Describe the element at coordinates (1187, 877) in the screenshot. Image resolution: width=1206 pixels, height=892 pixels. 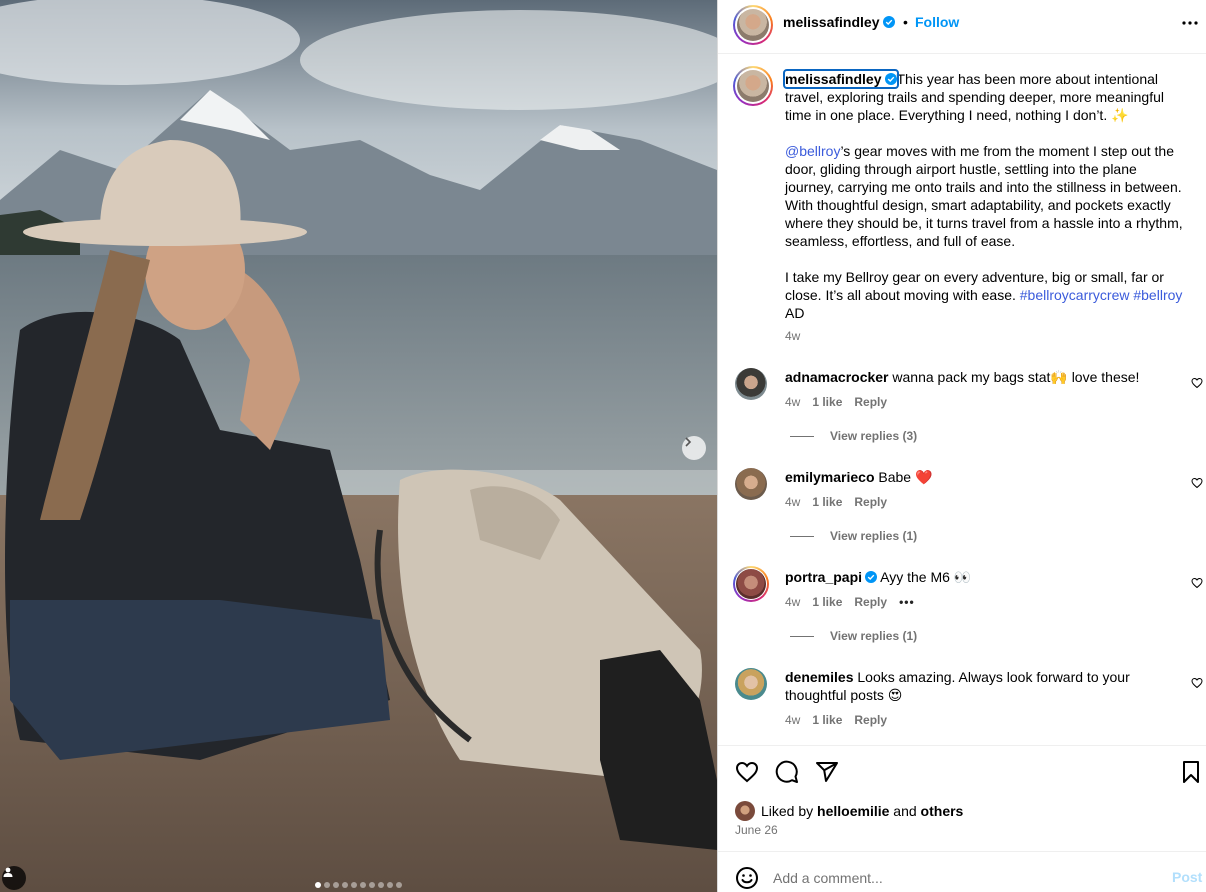
I see `post-comment-button: Post` at that location.